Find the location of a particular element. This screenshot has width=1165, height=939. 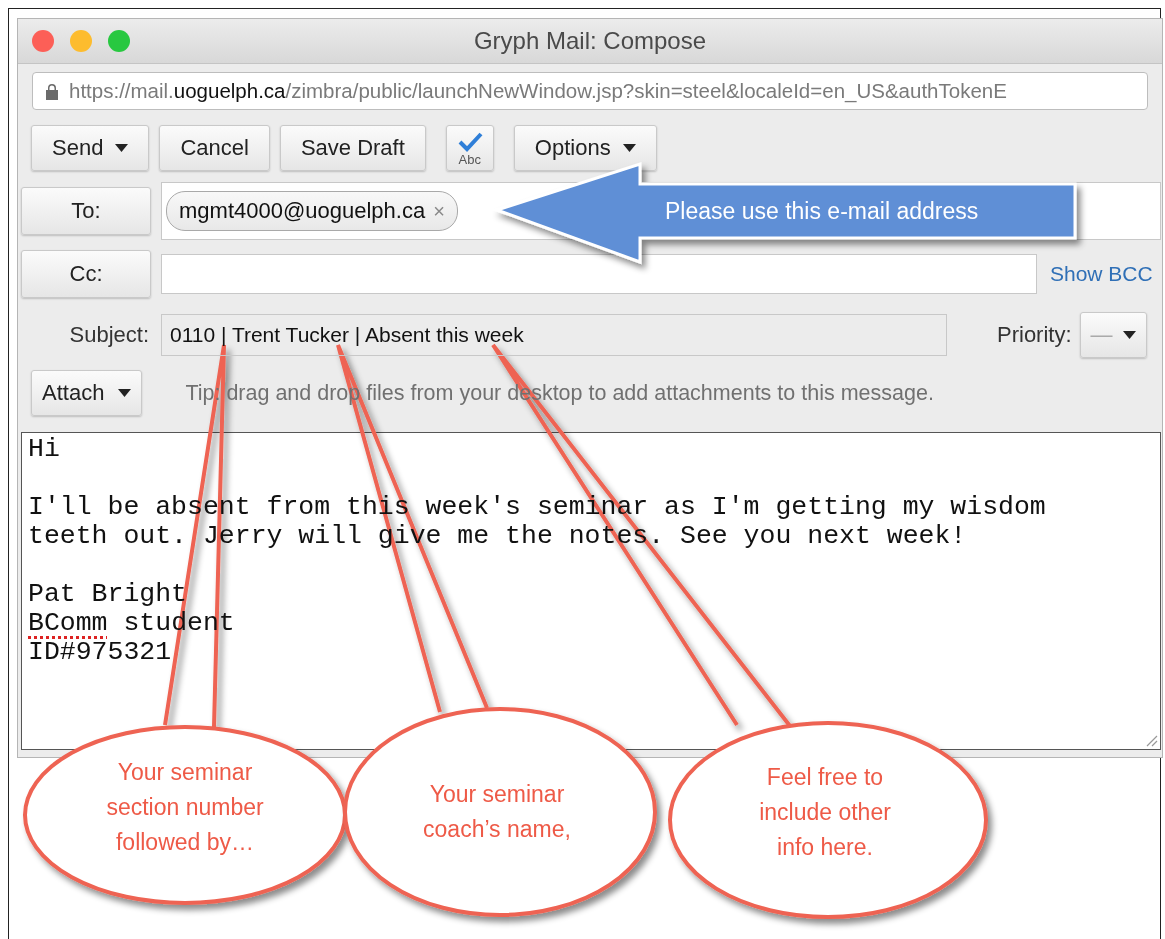

body-text-line: ID#975321 is located at coordinates (100, 652).